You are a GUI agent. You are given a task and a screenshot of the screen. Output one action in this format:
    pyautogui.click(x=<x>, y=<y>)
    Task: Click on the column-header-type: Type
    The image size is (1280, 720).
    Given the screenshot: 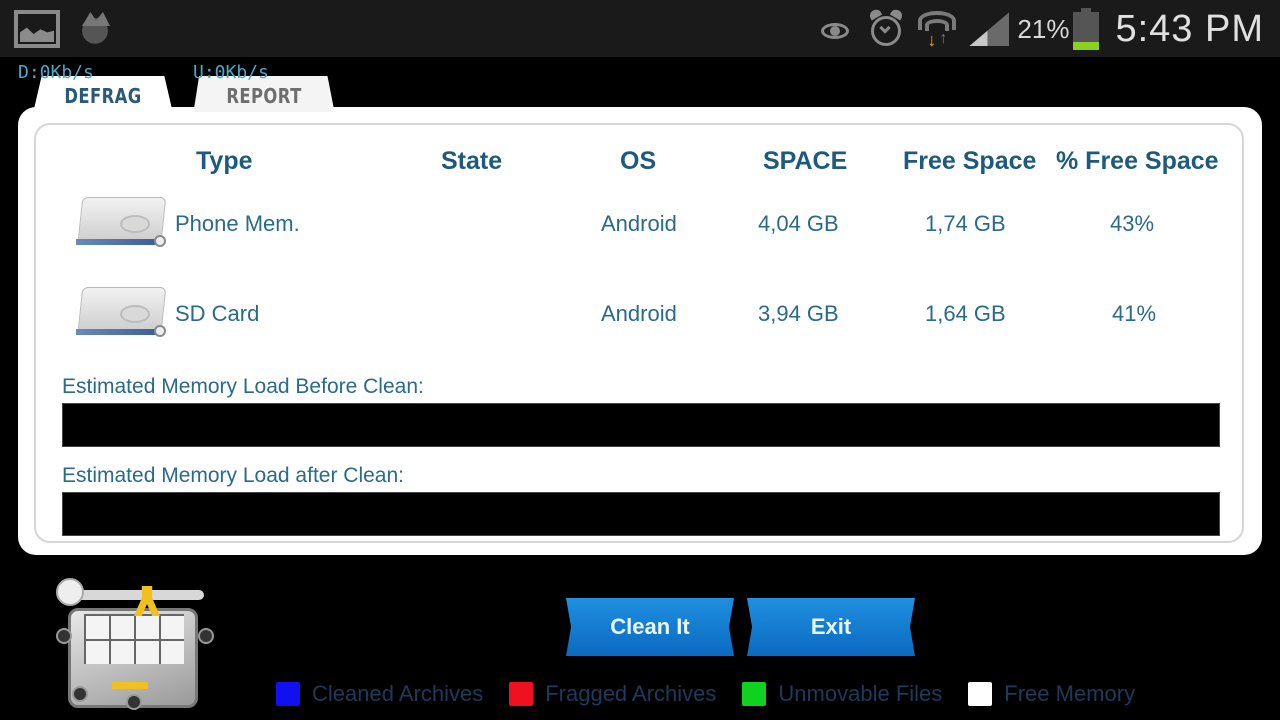 What is the action you would take?
    pyautogui.click(x=224, y=161)
    